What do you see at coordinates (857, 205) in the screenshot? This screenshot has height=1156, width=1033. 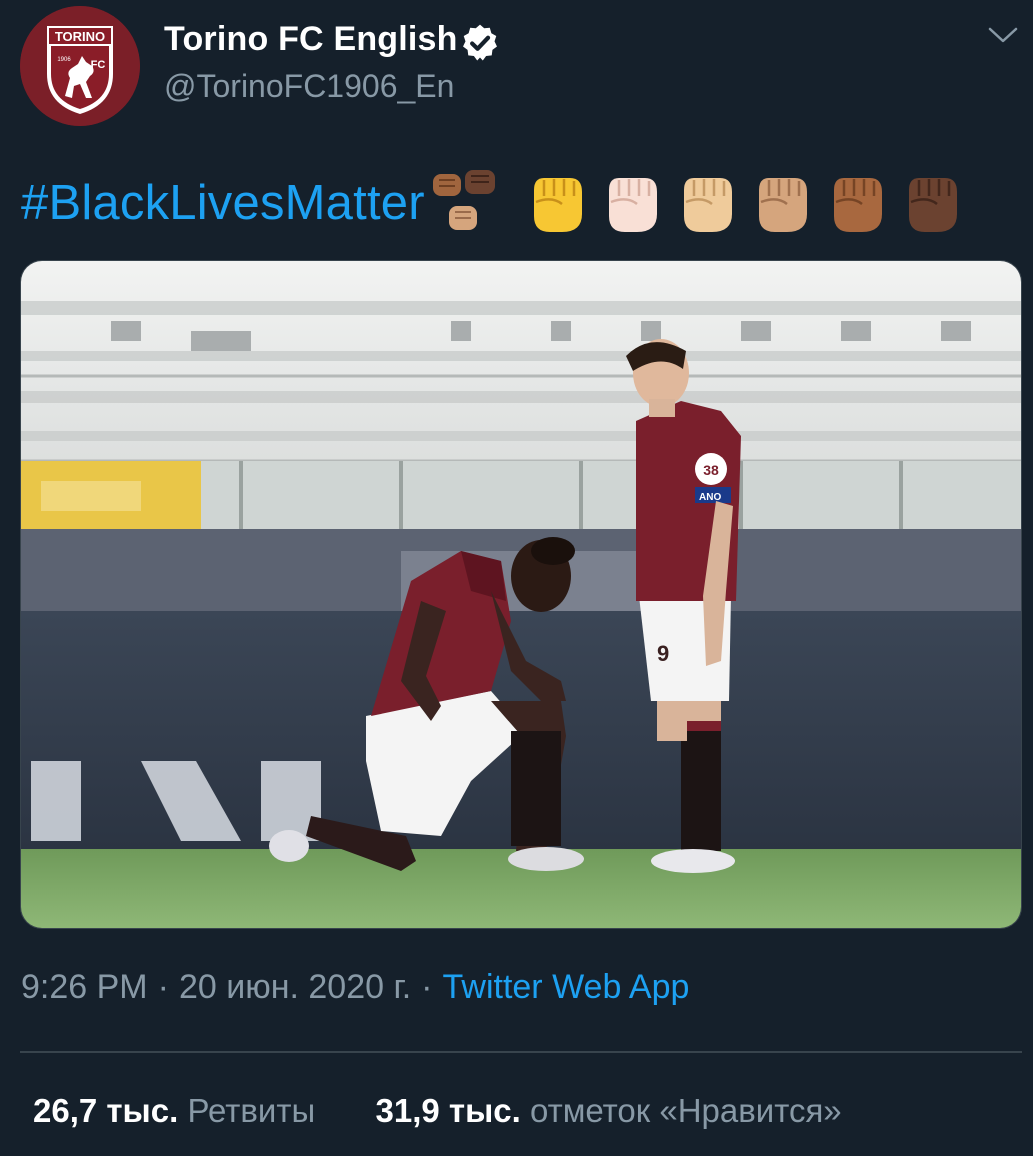 I see `raised-fist-medium-dark-emoji` at bounding box center [857, 205].